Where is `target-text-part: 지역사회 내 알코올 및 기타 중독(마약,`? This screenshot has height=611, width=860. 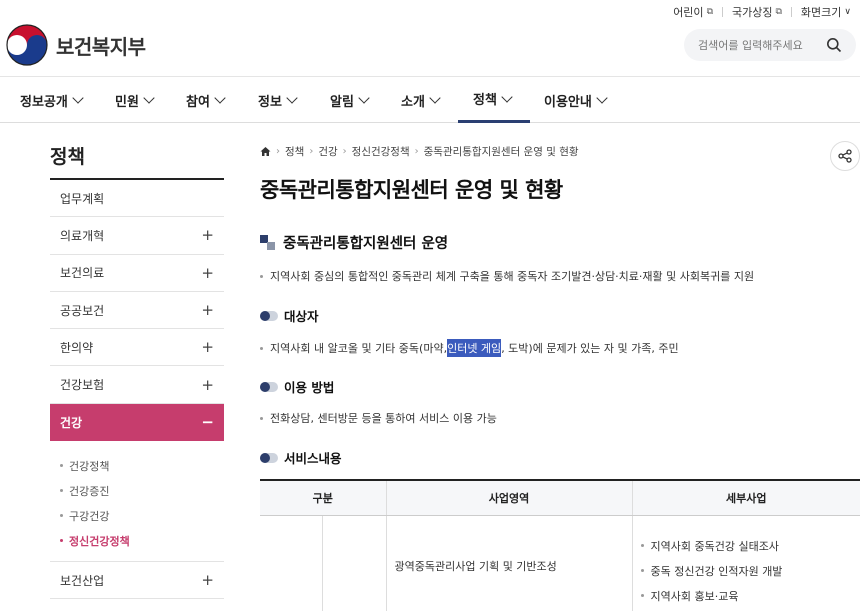 target-text-part: 지역사회 내 알코올 및 기타 중독(마약, is located at coordinates (359, 348).